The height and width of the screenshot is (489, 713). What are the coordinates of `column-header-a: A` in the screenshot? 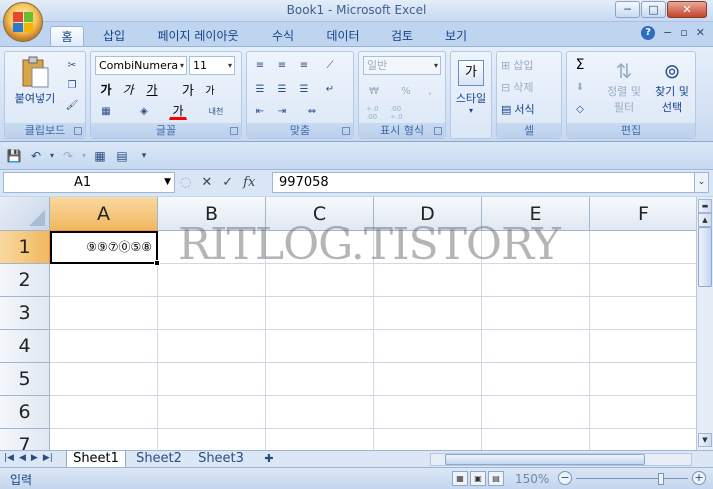 It's located at (104, 214).